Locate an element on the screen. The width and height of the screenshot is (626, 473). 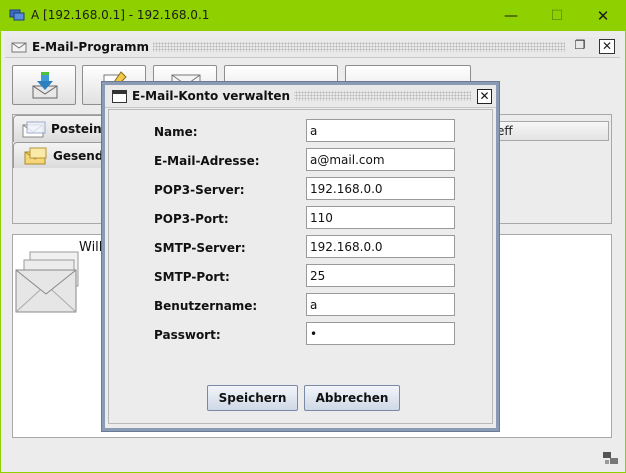
maximize-button: ☐ is located at coordinates (557, 15).